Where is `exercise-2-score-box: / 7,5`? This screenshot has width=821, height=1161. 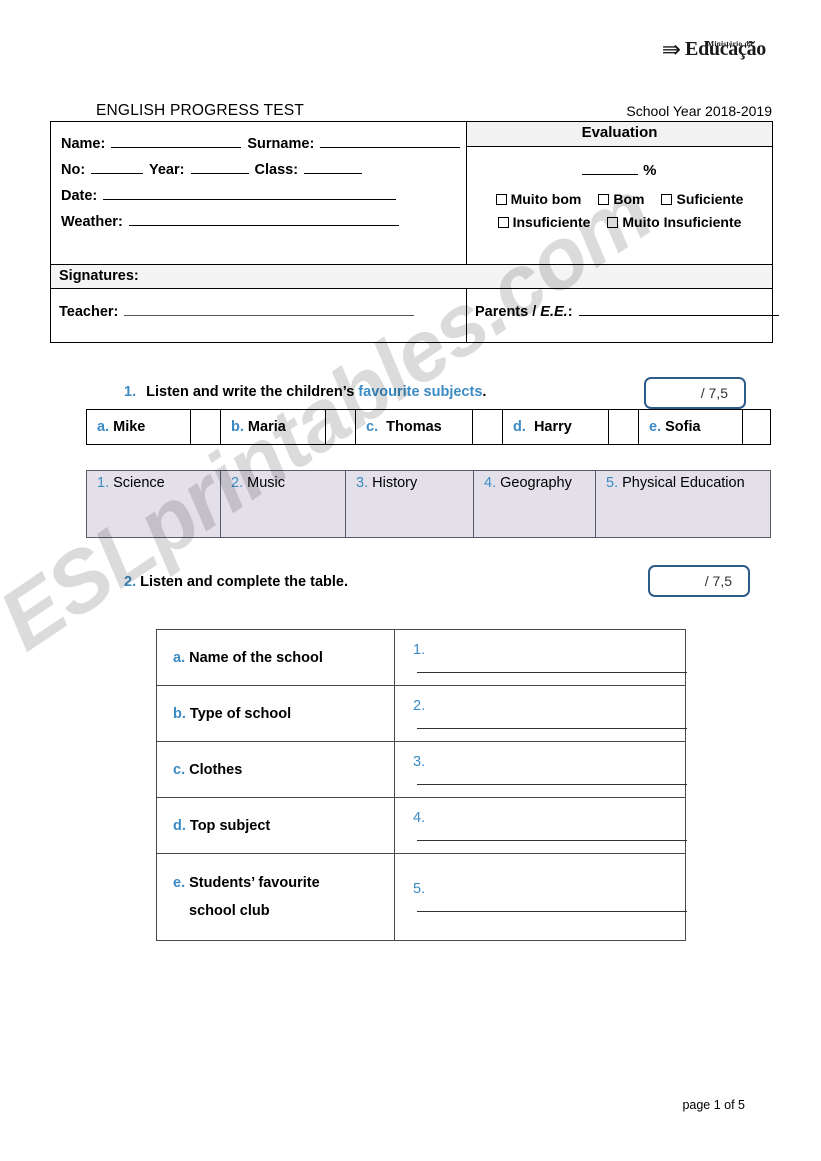
exercise-2-score-box: / 7,5 is located at coordinates (699, 581).